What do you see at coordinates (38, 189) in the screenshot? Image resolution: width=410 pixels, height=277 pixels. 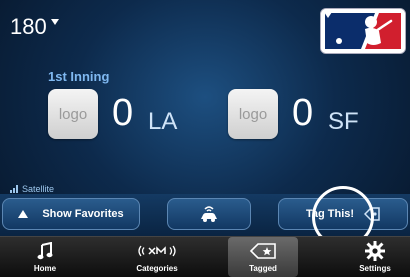 I see `signal-source-label: Satellite` at bounding box center [38, 189].